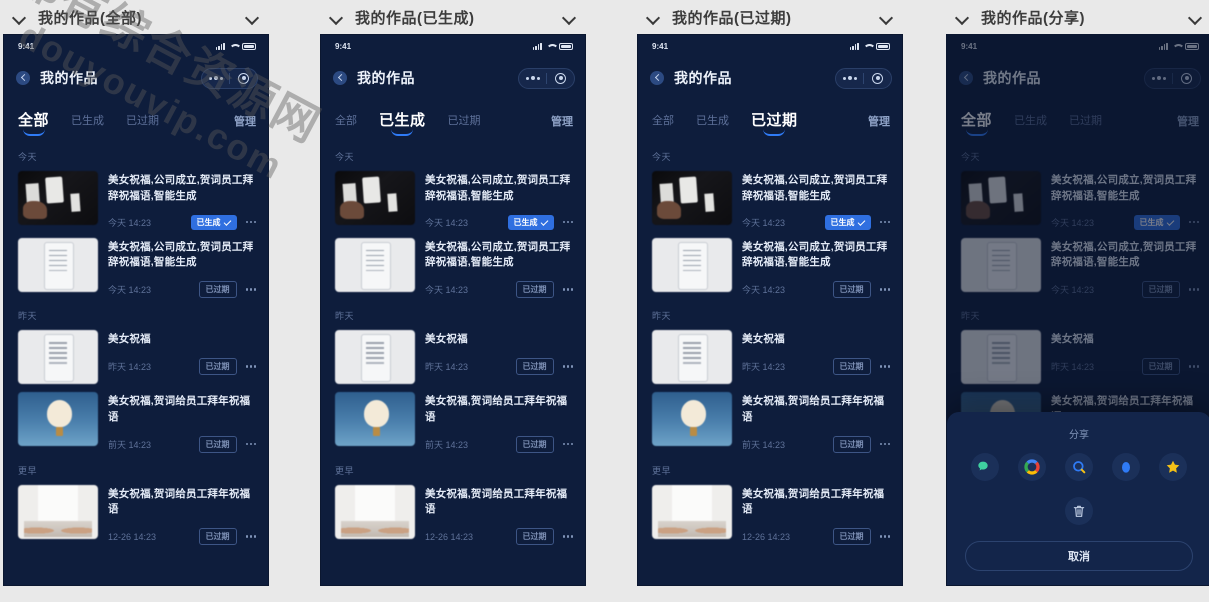 The image size is (1209, 602). What do you see at coordinates (1079, 511) in the screenshot?
I see `trash-icon` at bounding box center [1079, 511].